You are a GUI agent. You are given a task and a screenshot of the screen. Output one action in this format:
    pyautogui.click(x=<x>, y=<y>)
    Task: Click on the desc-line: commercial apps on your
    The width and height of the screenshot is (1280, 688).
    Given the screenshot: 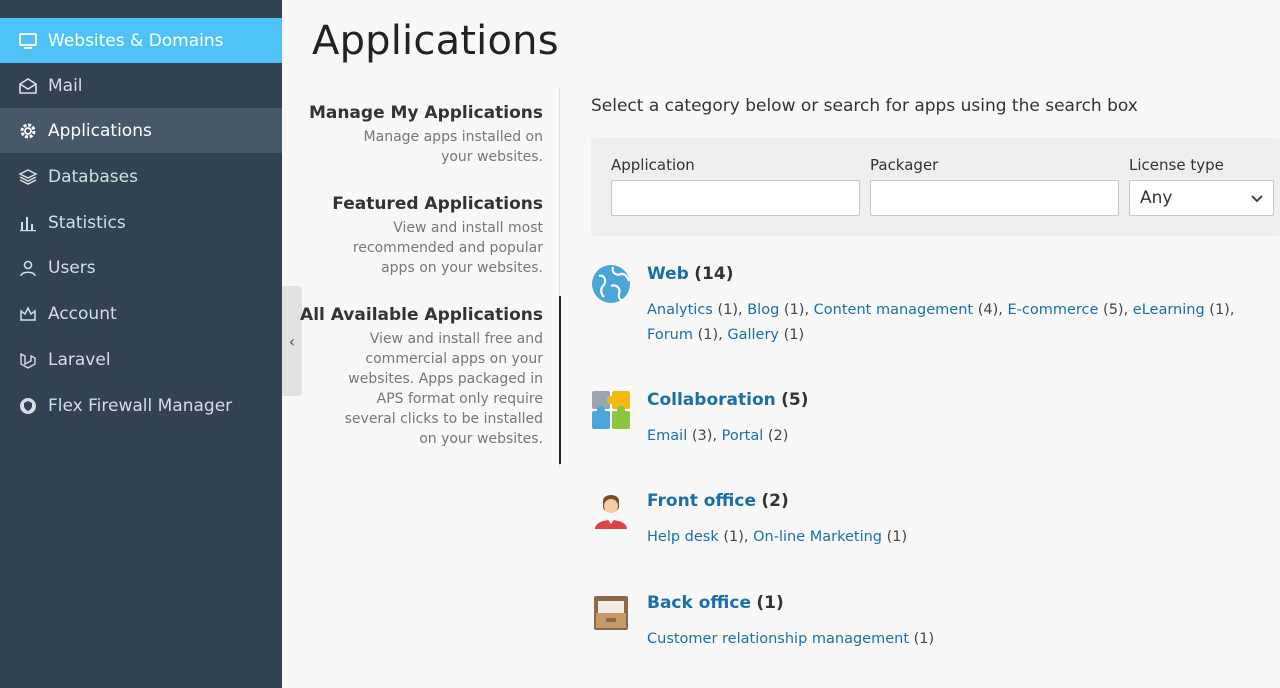 What is the action you would take?
    pyautogui.click(x=454, y=359)
    